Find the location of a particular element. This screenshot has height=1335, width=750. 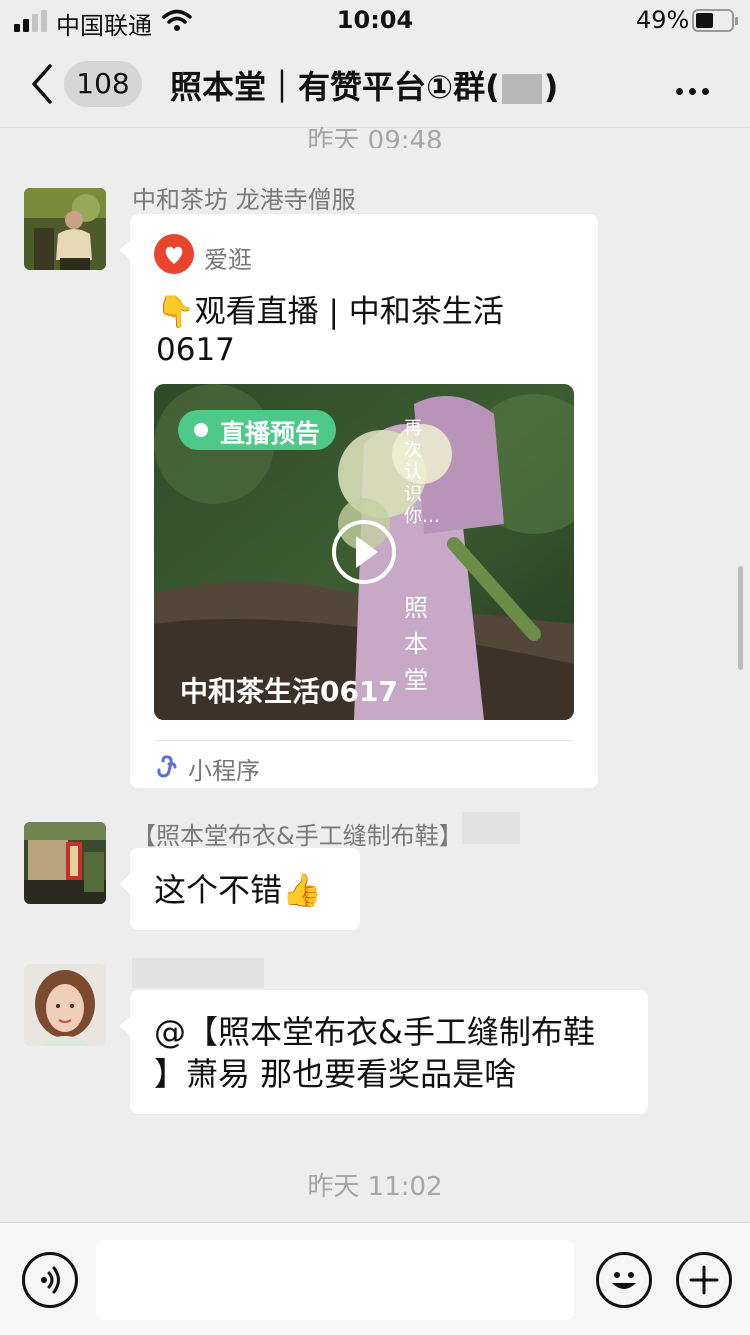

scrollbar is located at coordinates (740, 618).